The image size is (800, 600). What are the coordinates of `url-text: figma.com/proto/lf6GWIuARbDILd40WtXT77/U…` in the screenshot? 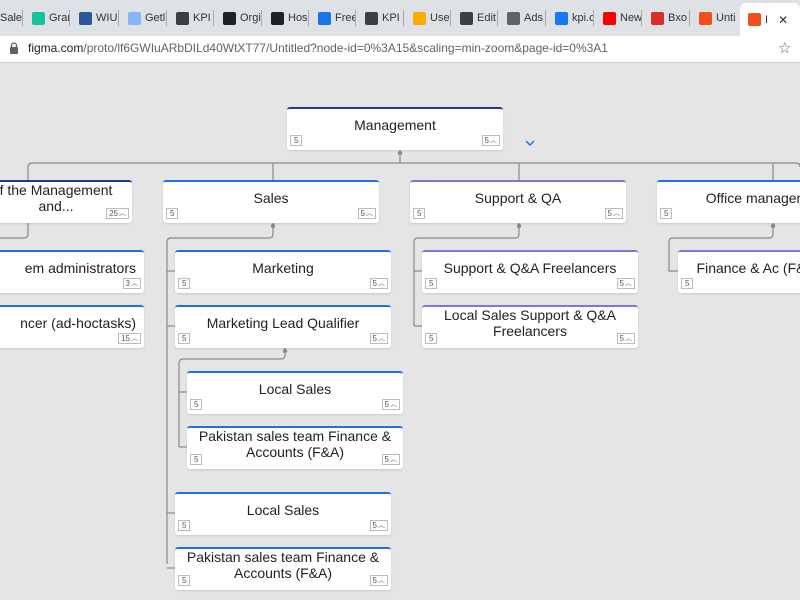 It's located at (318, 48).